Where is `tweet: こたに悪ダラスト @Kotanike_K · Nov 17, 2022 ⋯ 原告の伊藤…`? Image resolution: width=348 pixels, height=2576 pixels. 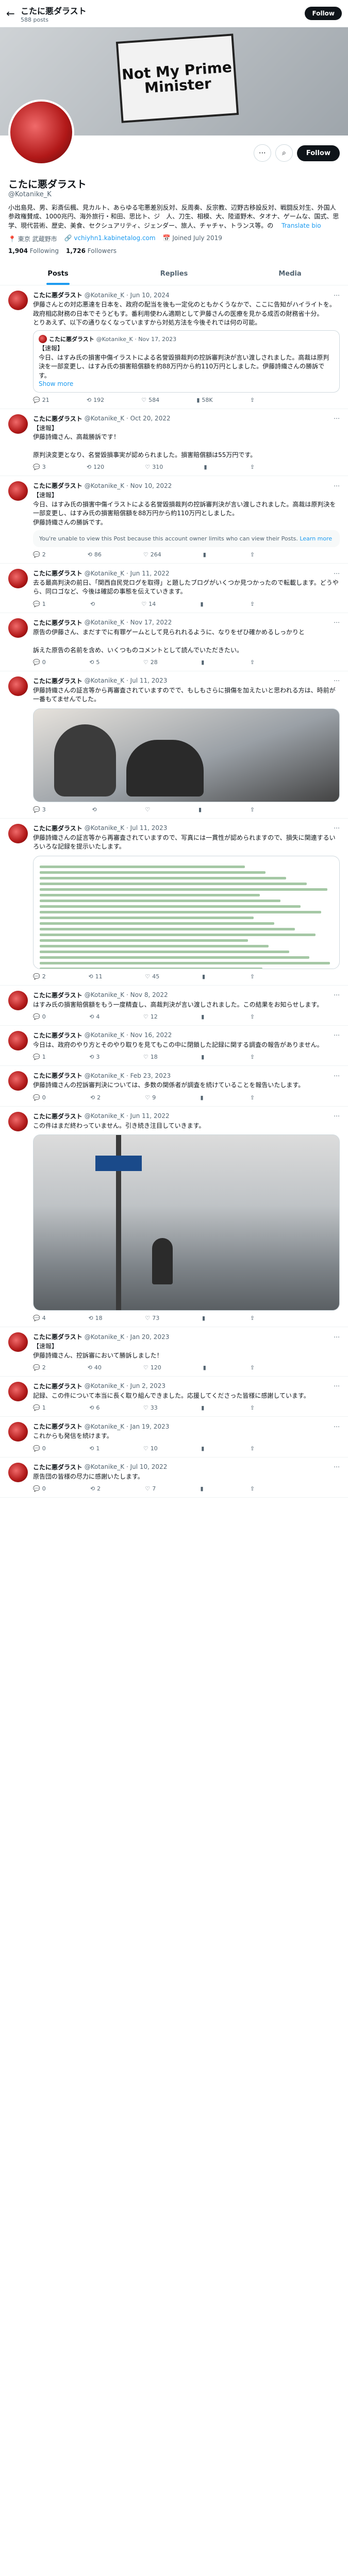
tweet: こたに悪ダラスト @Kotanike_K · Nov 17, 2022 ⋯ 原告の伊藤… is located at coordinates (174, 642).